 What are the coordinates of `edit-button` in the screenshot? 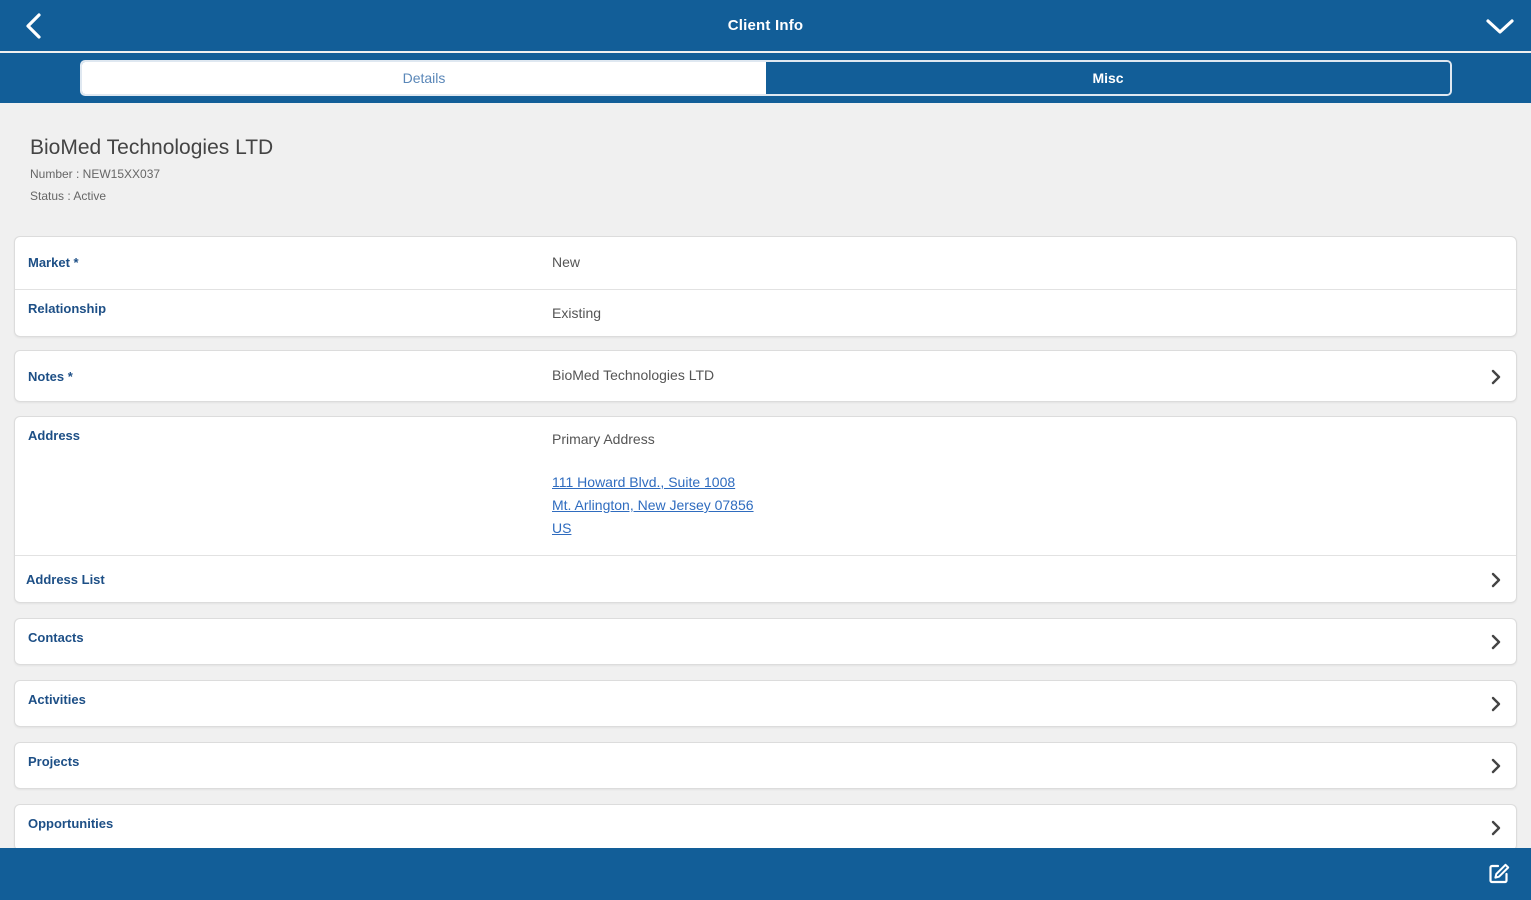 It's located at (1499, 874).